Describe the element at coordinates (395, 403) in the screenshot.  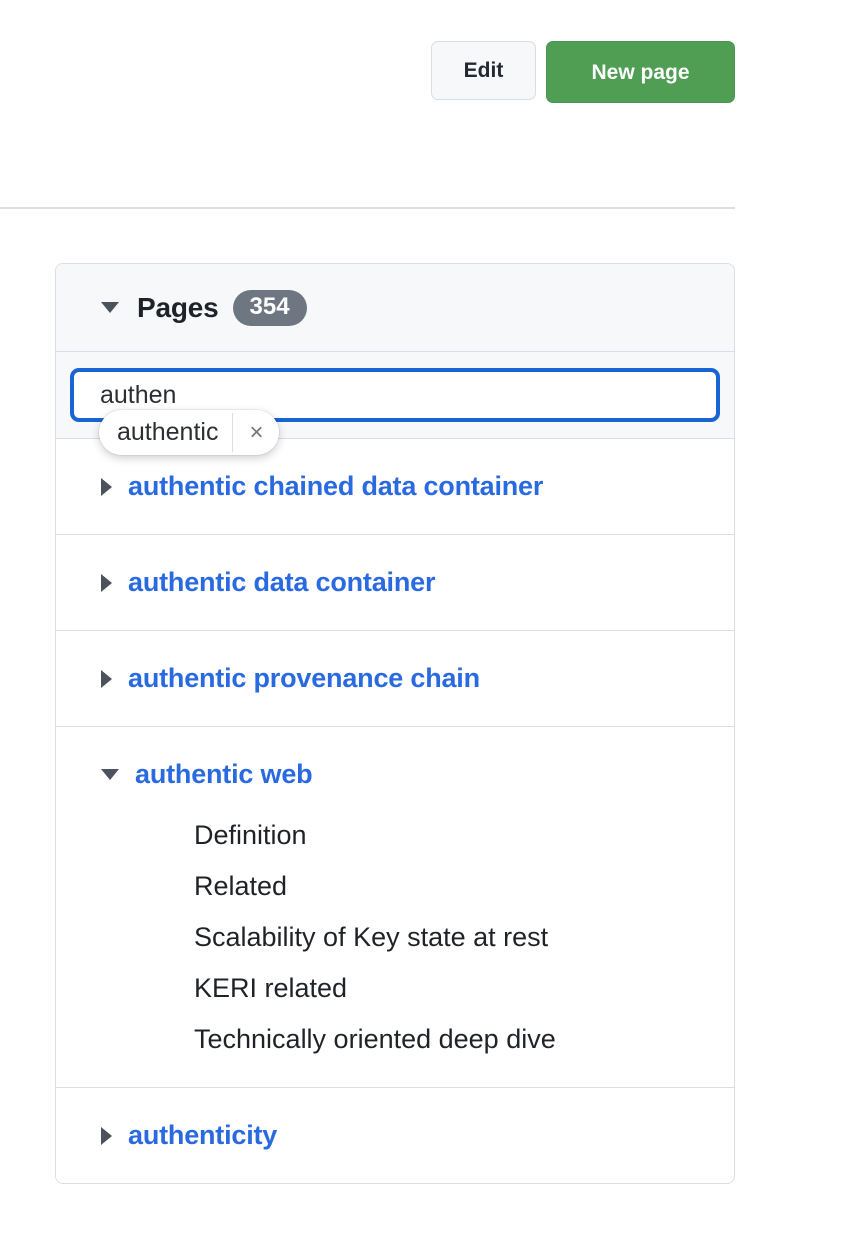
I see `search-row: authentic ×` at that location.